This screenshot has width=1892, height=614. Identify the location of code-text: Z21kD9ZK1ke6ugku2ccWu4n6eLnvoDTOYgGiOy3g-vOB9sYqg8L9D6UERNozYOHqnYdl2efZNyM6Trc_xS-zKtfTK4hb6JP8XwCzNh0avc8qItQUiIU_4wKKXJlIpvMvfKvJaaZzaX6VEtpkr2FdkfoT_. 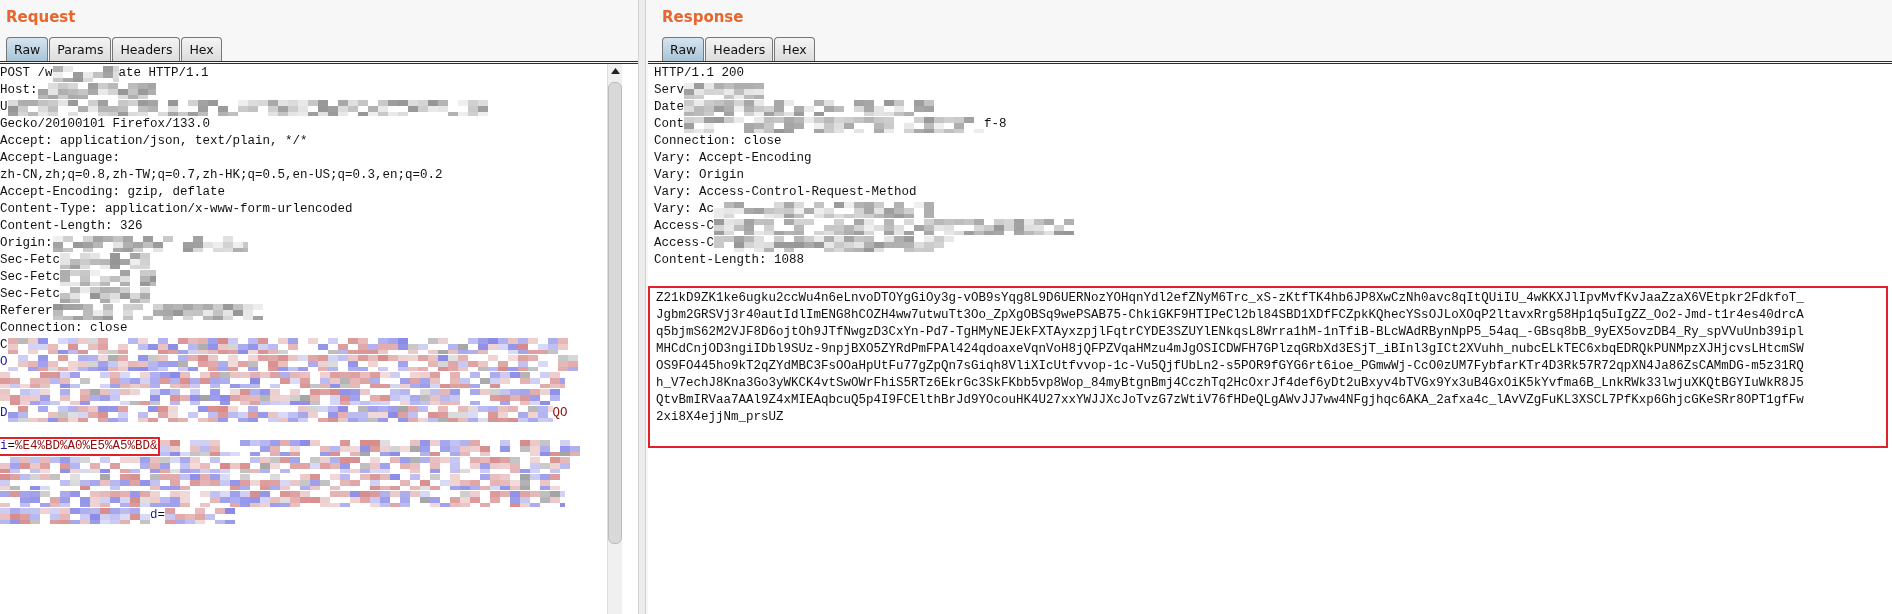
(1230, 298).